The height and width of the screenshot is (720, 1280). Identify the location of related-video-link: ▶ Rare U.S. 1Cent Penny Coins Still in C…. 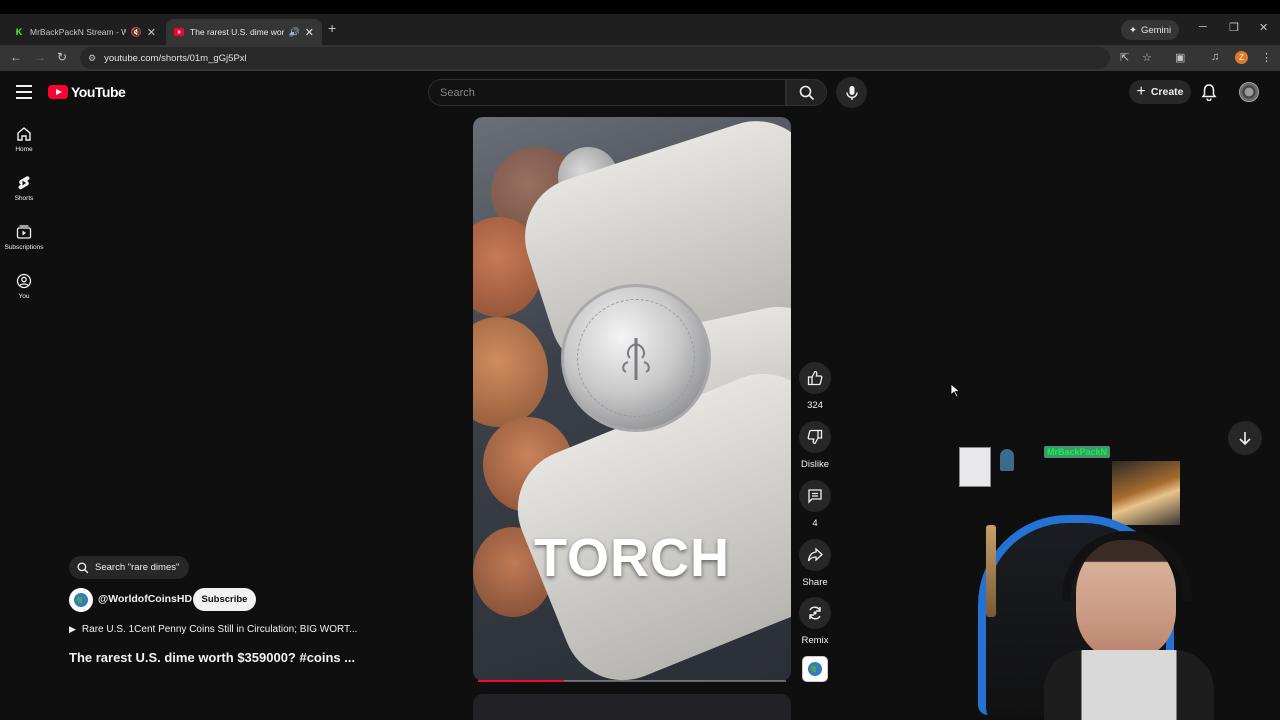
(213, 629).